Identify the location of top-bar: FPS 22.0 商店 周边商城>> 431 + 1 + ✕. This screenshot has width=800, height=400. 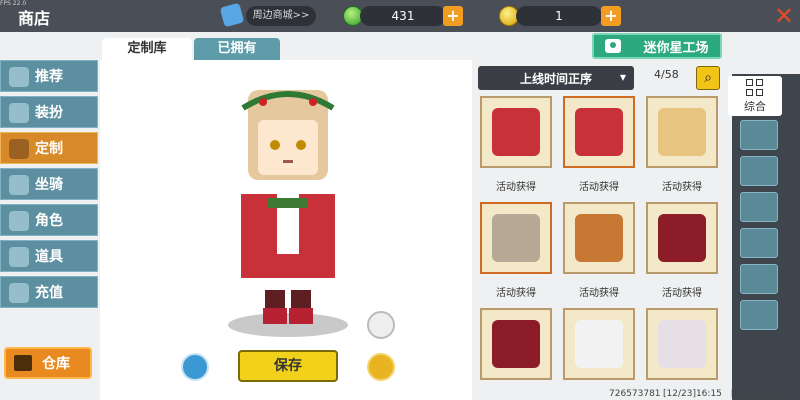
(400, 16).